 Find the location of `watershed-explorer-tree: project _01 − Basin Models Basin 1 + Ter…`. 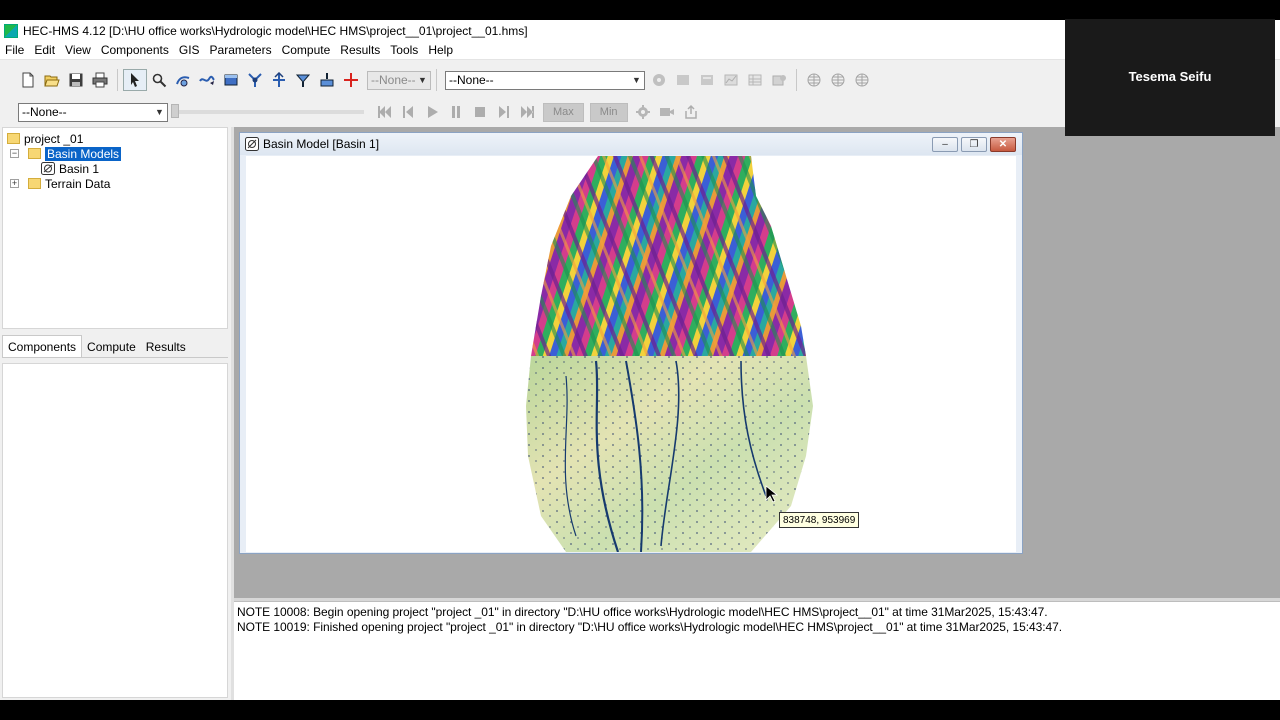

watershed-explorer-tree: project _01 − Basin Models Basin 1 + Ter… is located at coordinates (115, 228).